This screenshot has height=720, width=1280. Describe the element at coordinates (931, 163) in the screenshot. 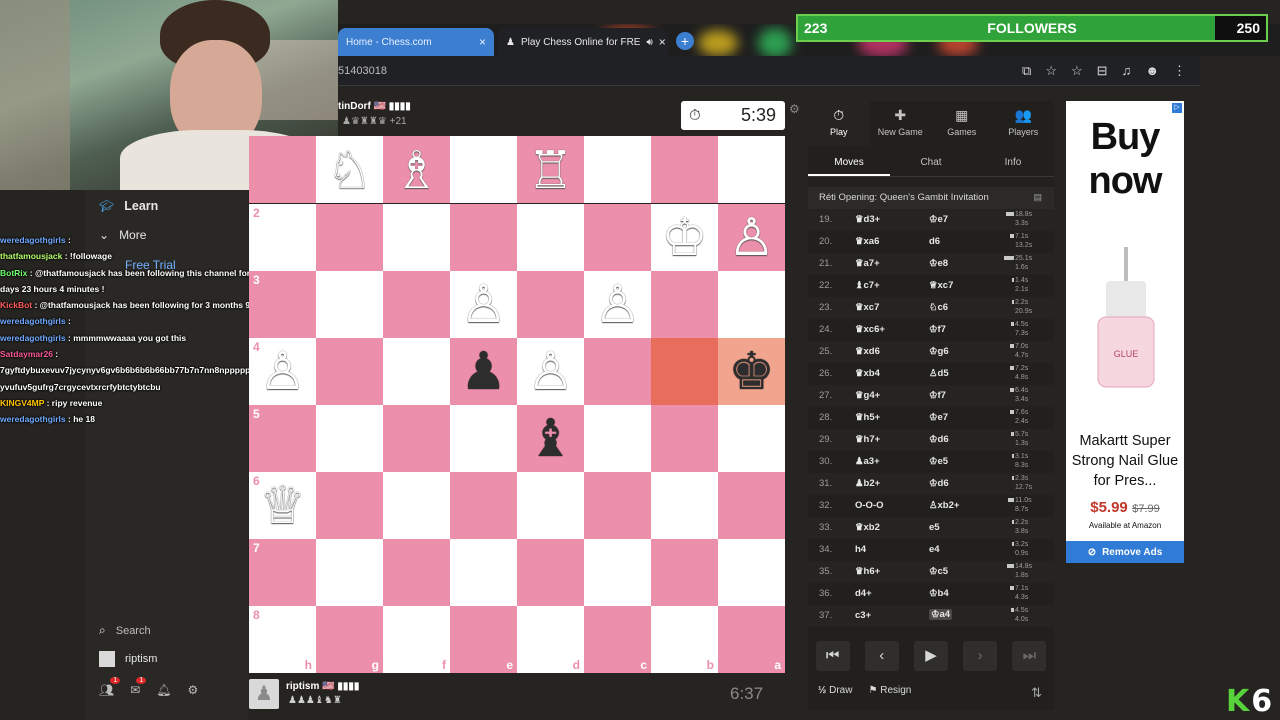

I see `tab-chat: Chat` at that location.